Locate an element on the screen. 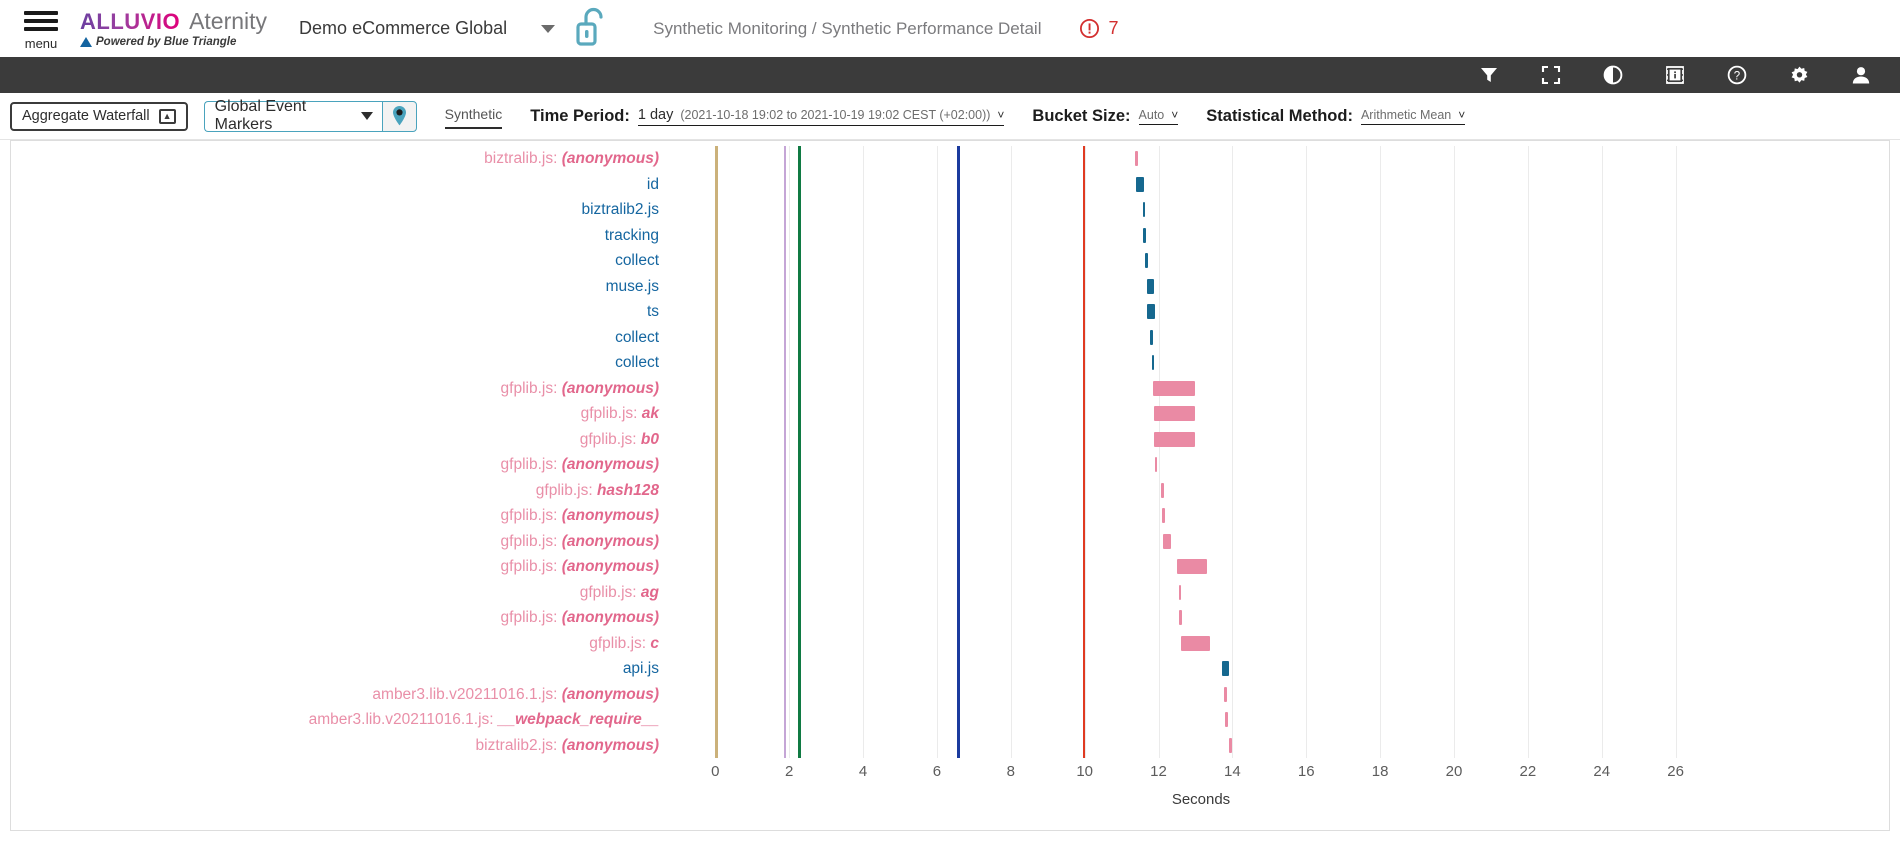 The image size is (1900, 849). resource-name: collect is located at coordinates (637, 362).